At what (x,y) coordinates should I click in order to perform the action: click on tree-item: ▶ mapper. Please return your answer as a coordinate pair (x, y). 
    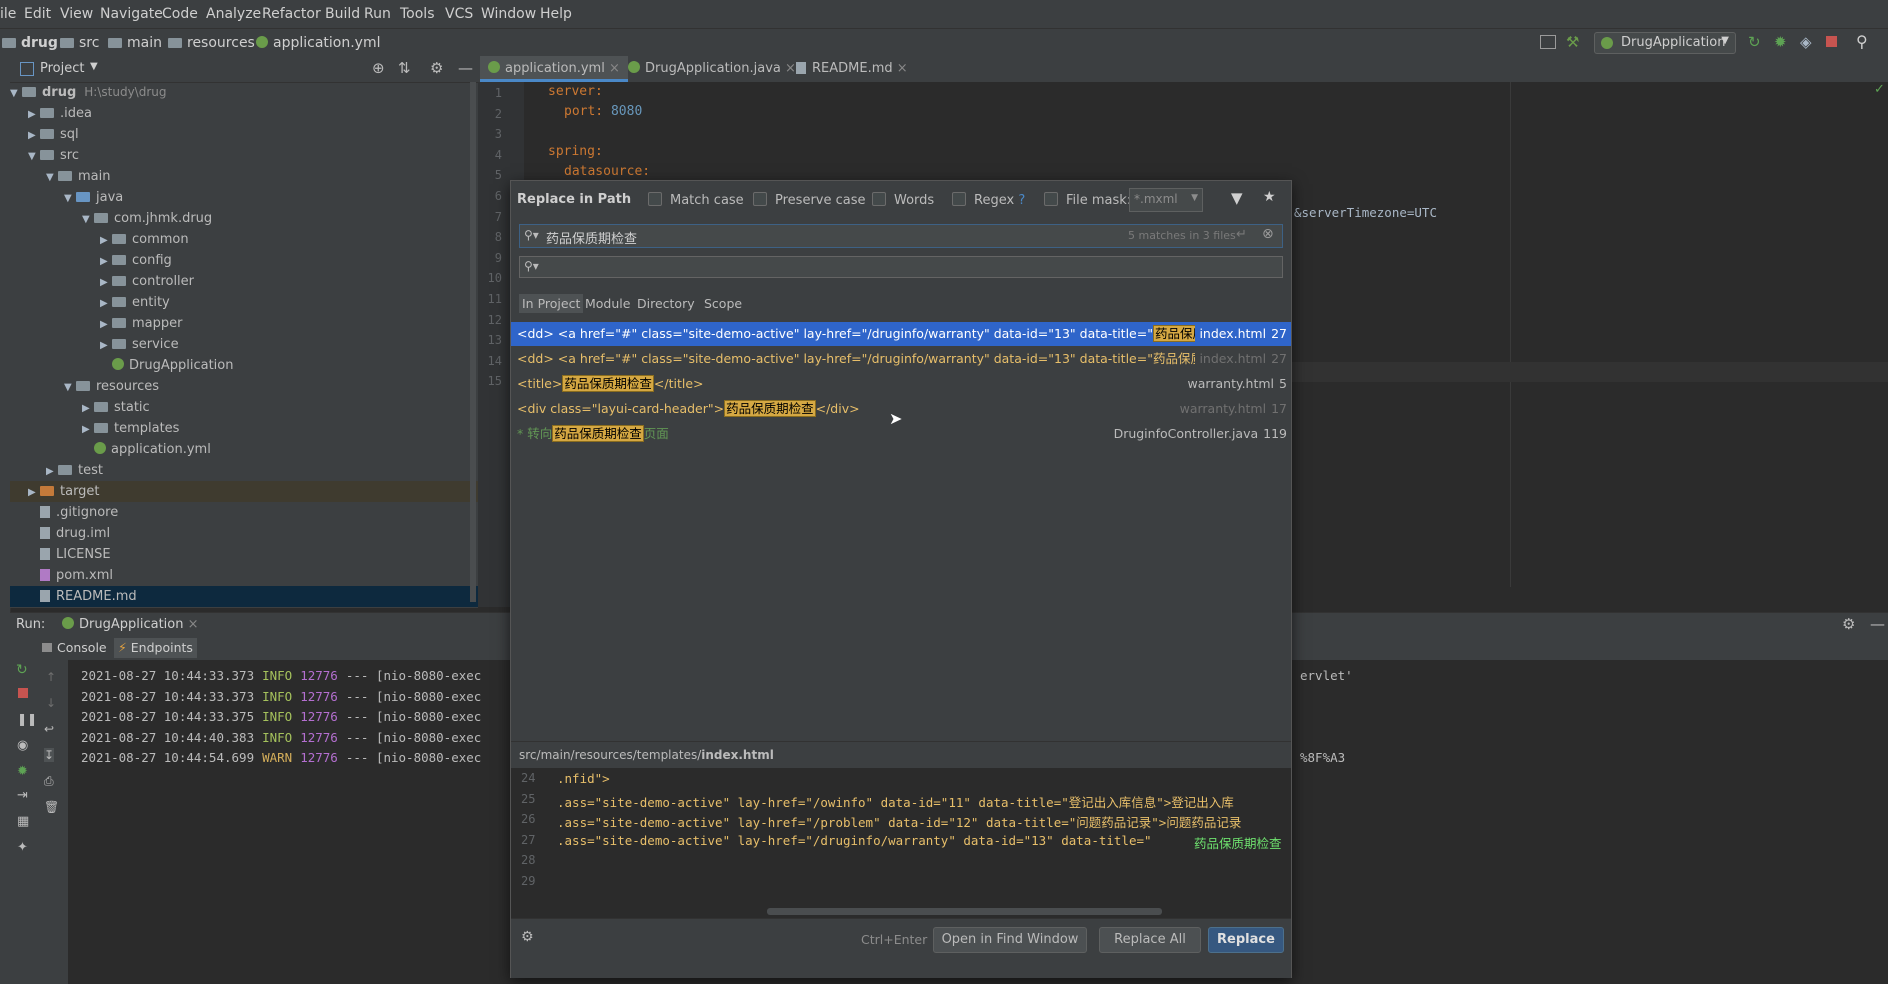
    Looking at the image, I should click on (141, 323).